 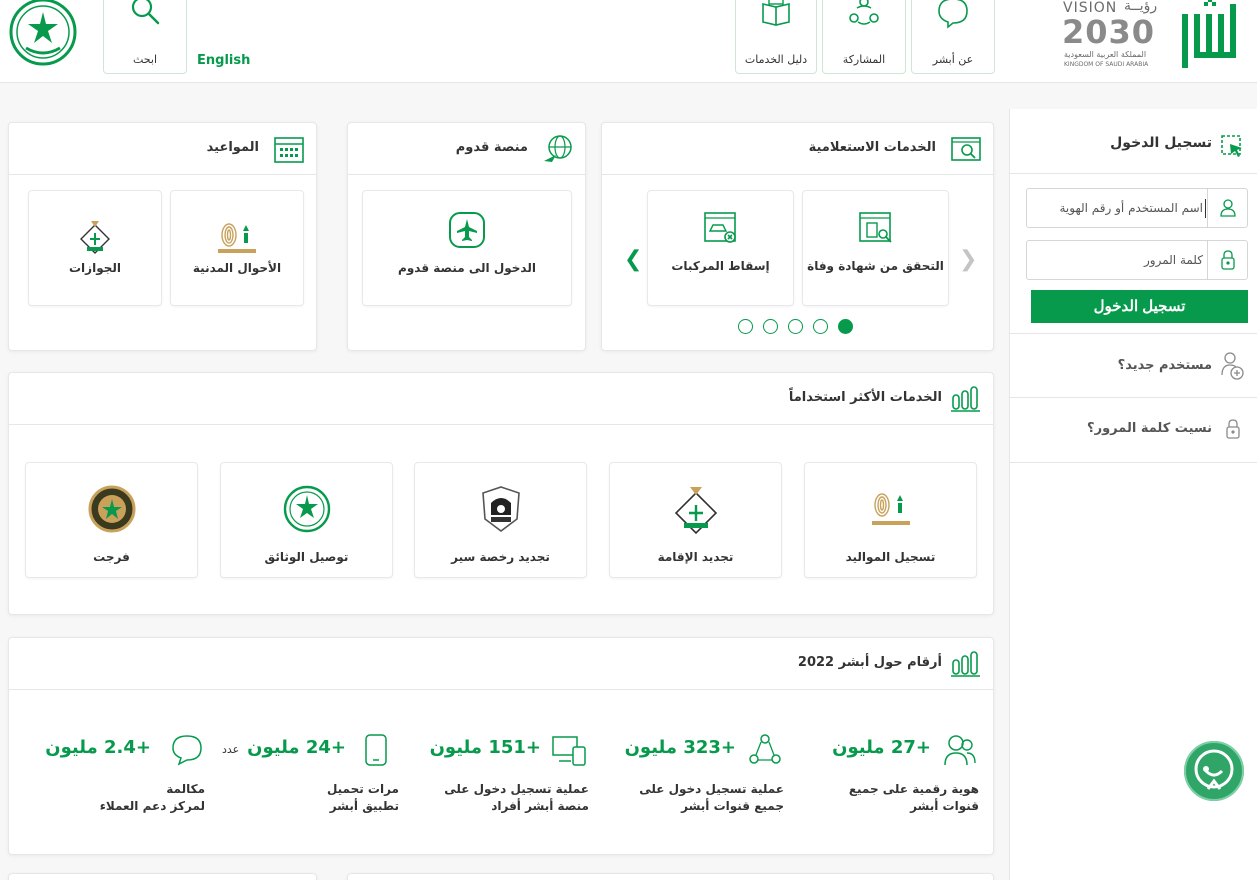 What do you see at coordinates (501, 399) in the screenshot?
I see `card-header: الخدمات الأكثر استخداماً` at bounding box center [501, 399].